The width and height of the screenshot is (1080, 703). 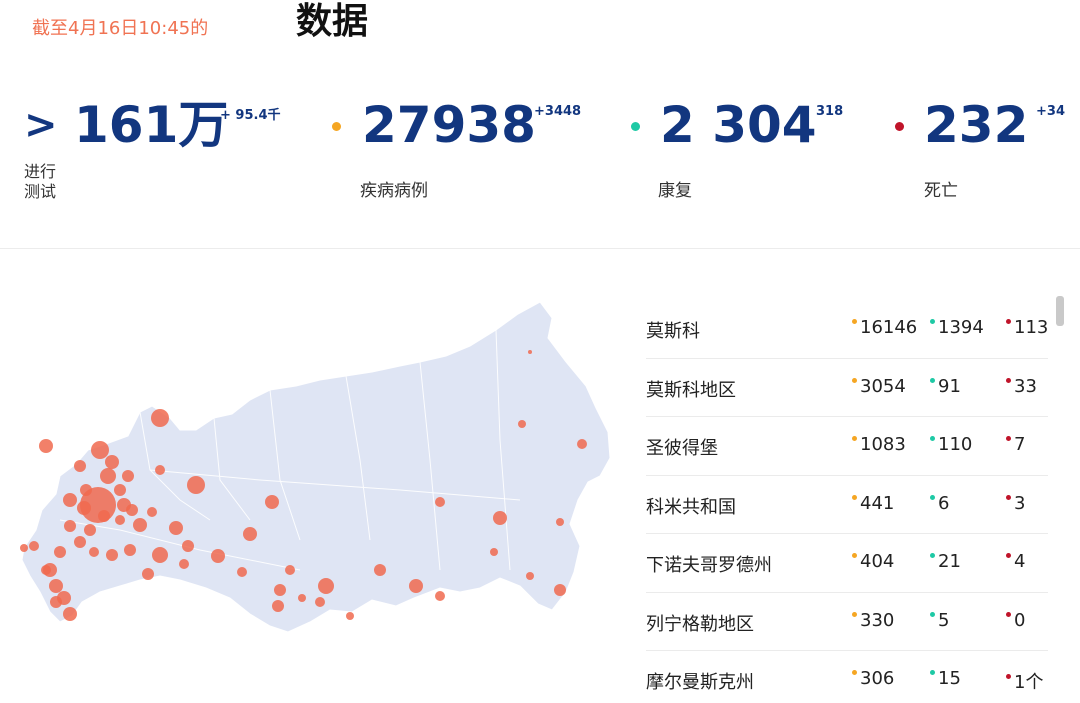 I want to click on deaths-dot-icon, so click(x=899, y=126).